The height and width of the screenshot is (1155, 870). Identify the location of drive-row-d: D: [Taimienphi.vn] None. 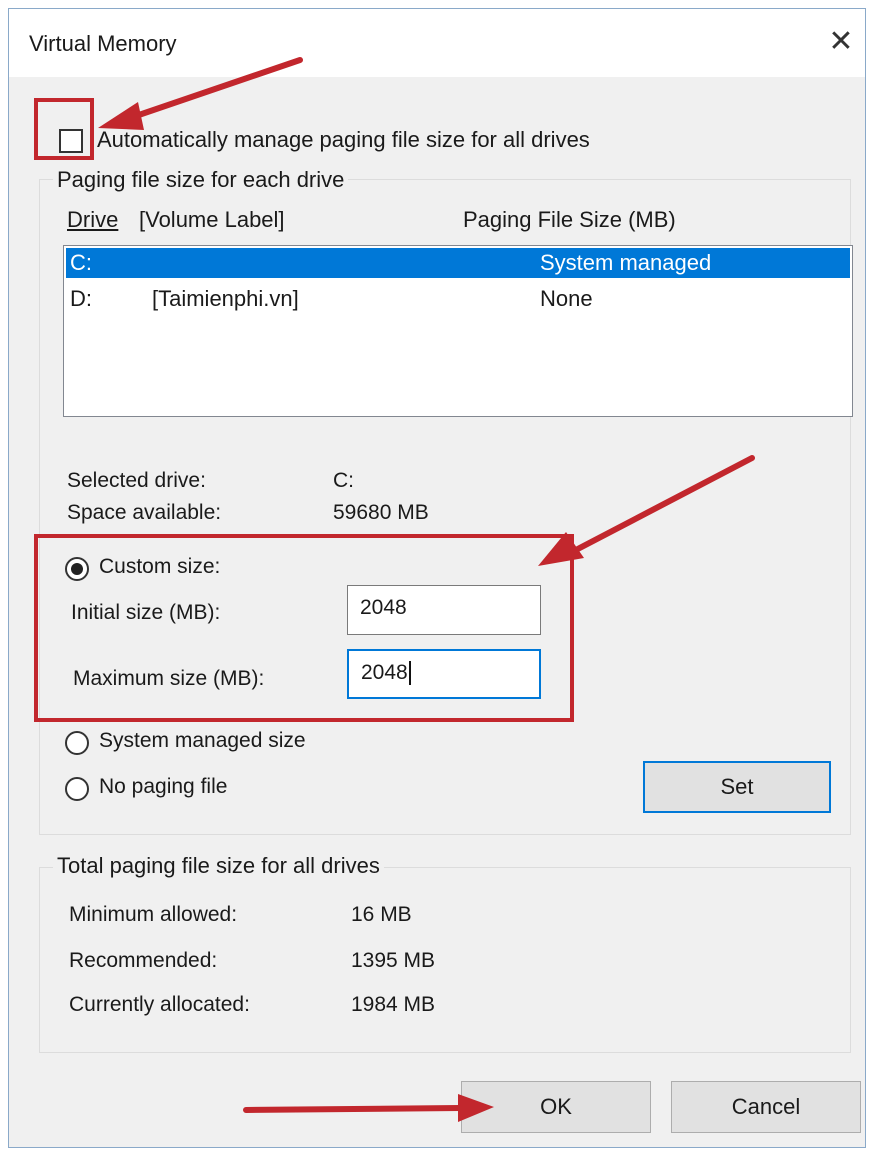
(458, 299).